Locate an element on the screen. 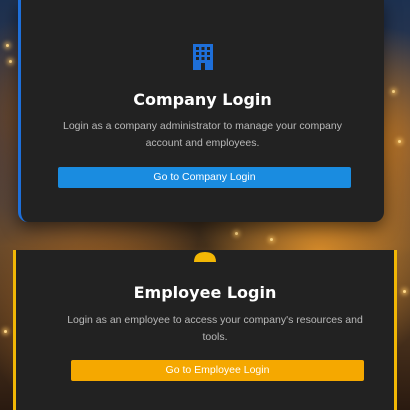  go-to-employee-login-button: Go to Employee Login is located at coordinates (217, 370).